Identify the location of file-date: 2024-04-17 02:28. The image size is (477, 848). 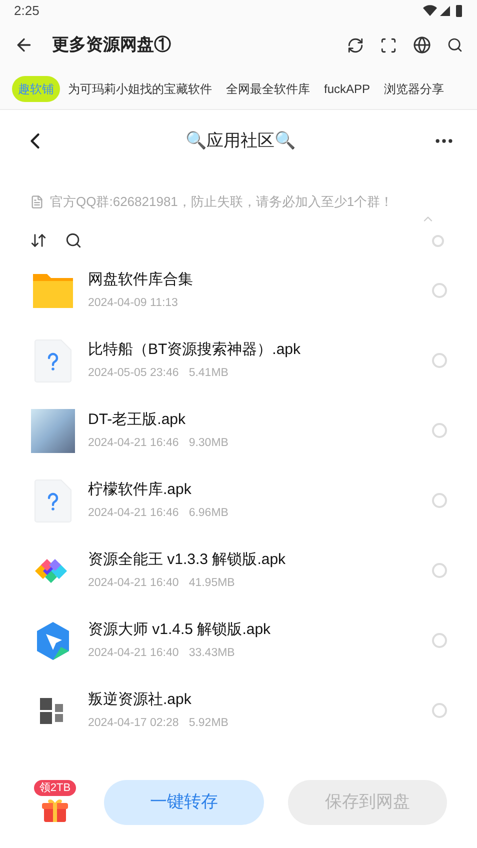
(133, 723).